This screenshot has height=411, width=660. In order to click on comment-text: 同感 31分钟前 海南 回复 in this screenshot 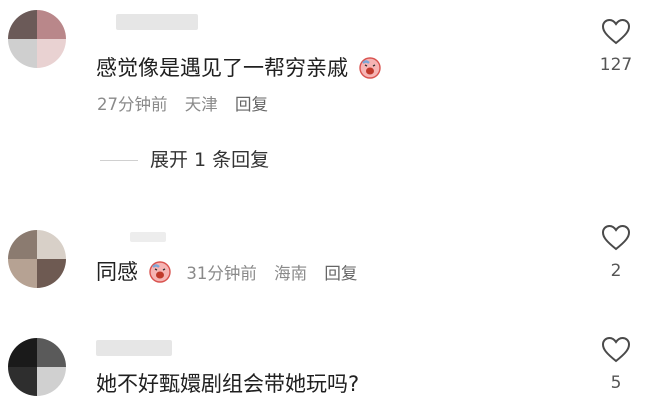, I will do `click(232, 272)`.